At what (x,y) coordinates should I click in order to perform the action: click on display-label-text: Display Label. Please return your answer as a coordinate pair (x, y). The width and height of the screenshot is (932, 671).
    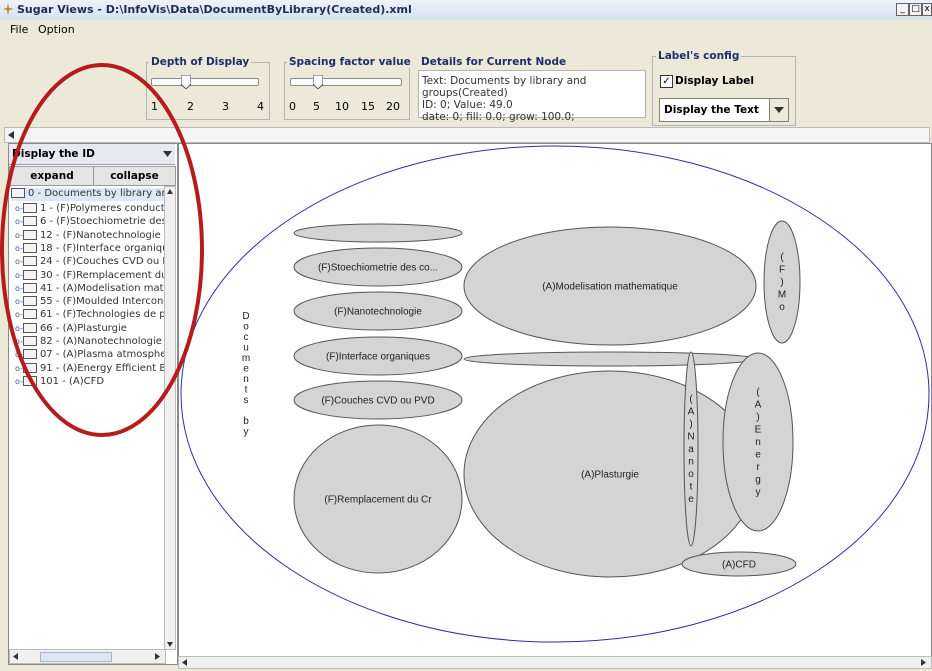
    Looking at the image, I should click on (714, 81).